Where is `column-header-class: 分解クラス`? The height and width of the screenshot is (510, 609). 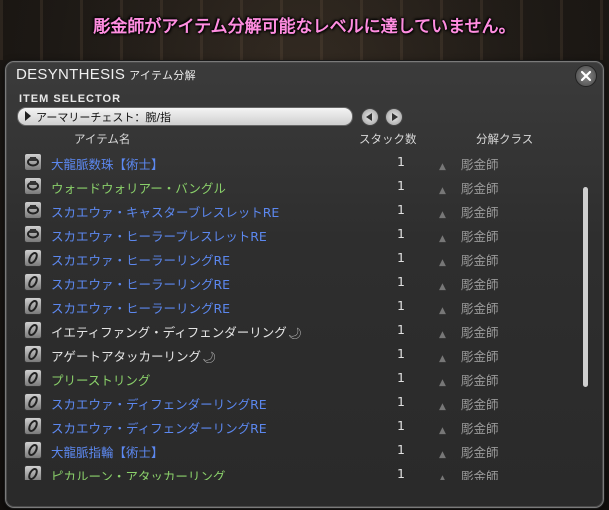 column-header-class: 分解クラス is located at coordinates (504, 139).